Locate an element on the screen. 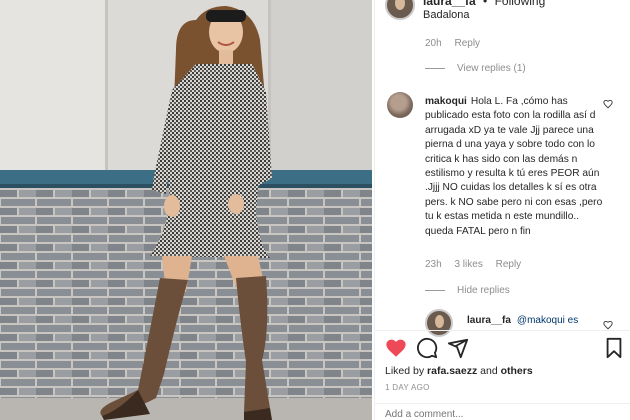  hide-replies-button: Hide replies is located at coordinates (467, 290).